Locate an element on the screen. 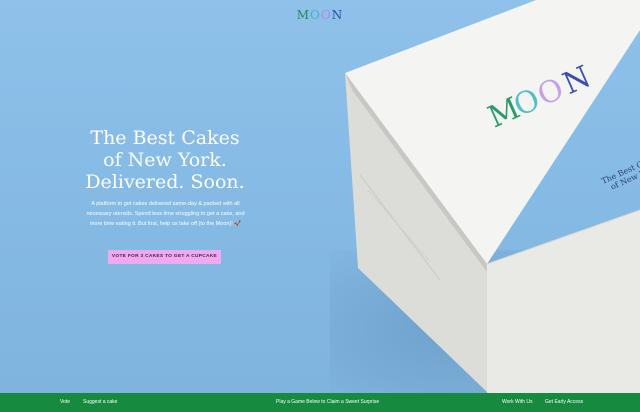 This screenshot has height=412, width=640. headline-line-2: of New York. is located at coordinates (165, 160).